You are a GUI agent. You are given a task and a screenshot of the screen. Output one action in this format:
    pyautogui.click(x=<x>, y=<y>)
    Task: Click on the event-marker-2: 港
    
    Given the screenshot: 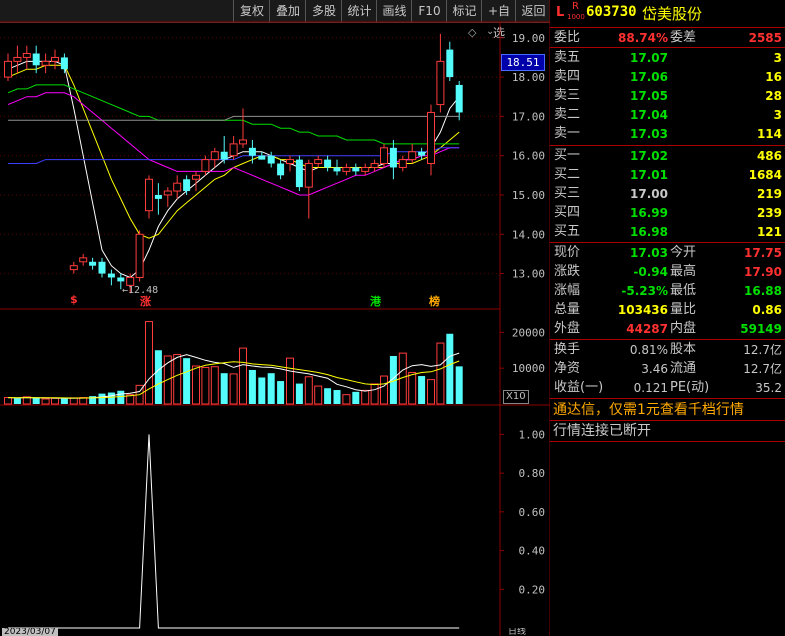 What is the action you would take?
    pyautogui.click(x=375, y=301)
    